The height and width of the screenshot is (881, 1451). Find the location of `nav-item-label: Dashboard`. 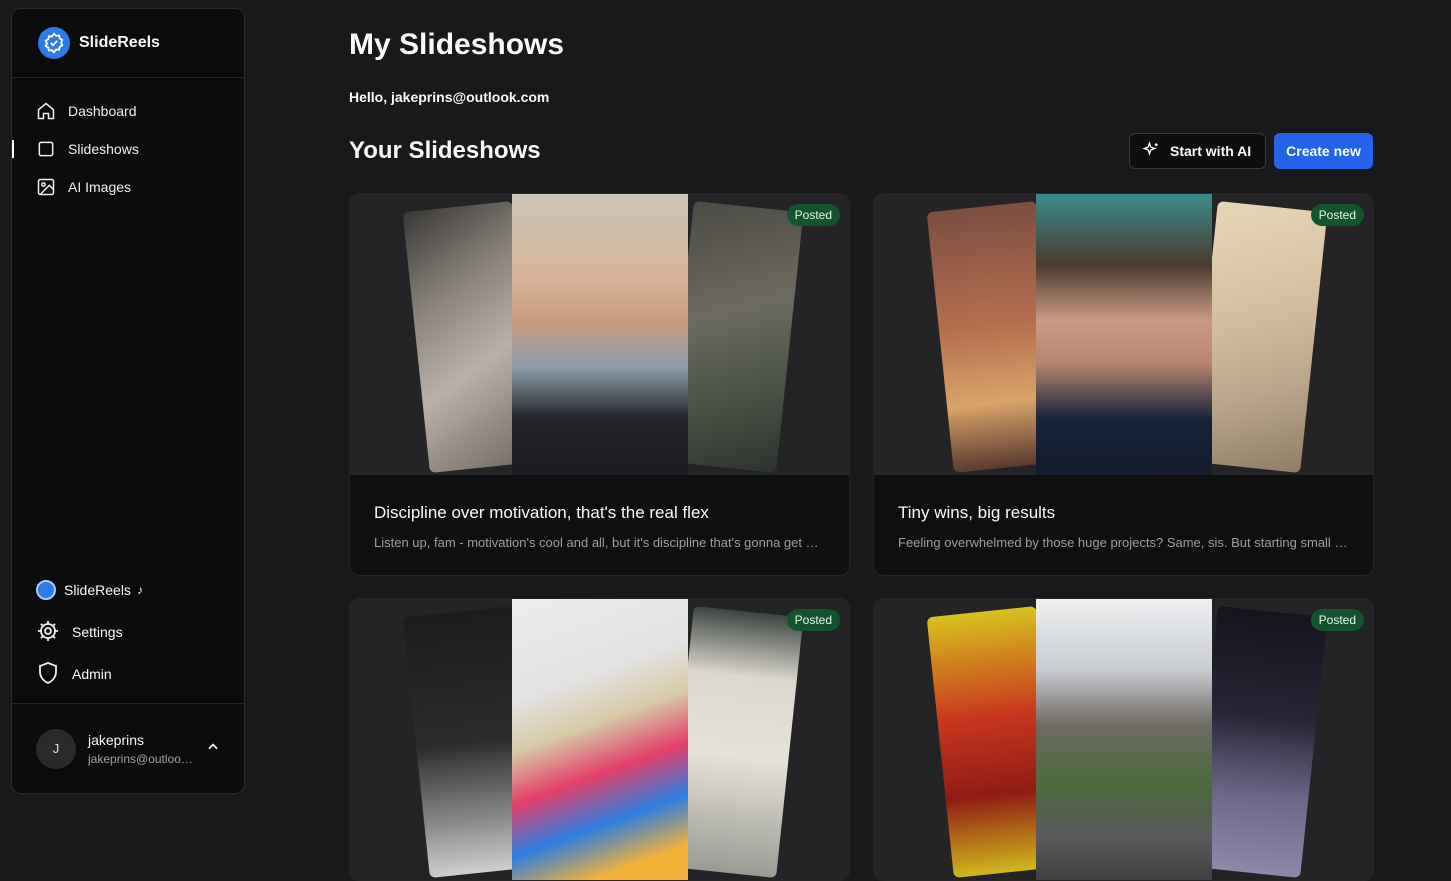

nav-item-label: Dashboard is located at coordinates (102, 111).